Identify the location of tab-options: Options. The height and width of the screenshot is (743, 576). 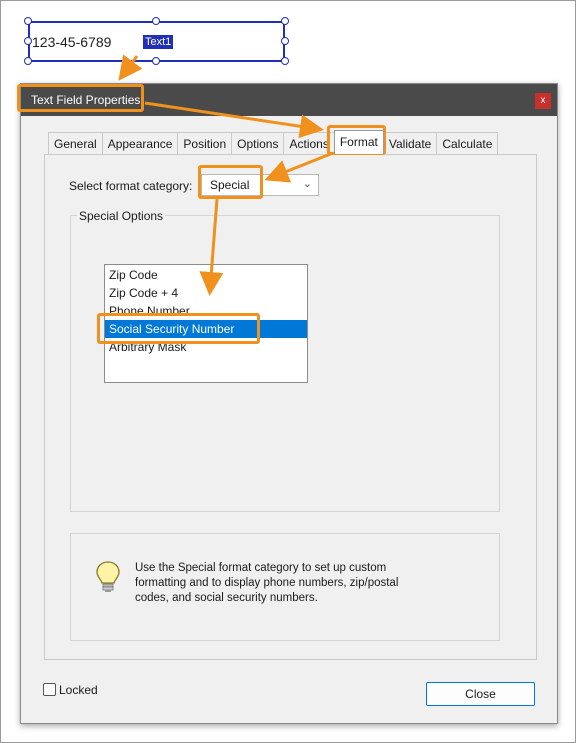
(258, 143).